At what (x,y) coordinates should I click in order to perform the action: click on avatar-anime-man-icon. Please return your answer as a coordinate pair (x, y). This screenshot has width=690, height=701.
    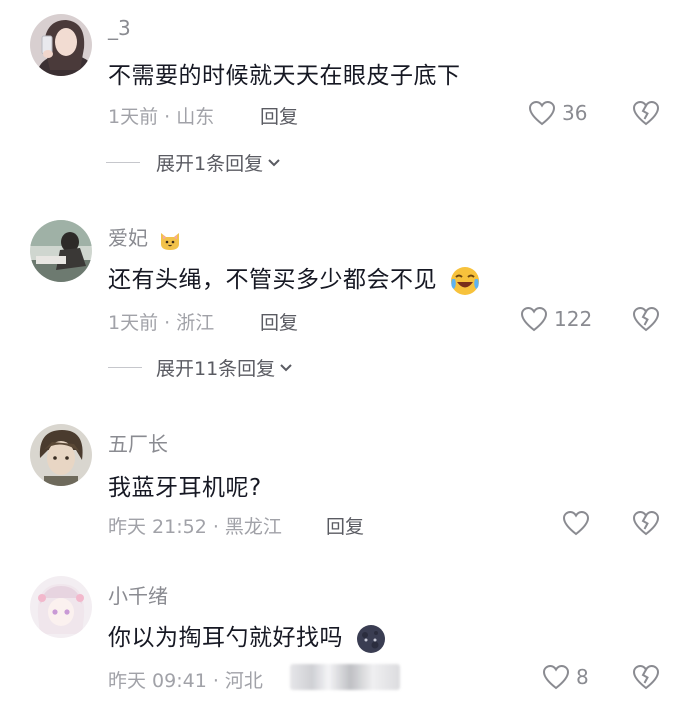
    Looking at the image, I should click on (61, 455).